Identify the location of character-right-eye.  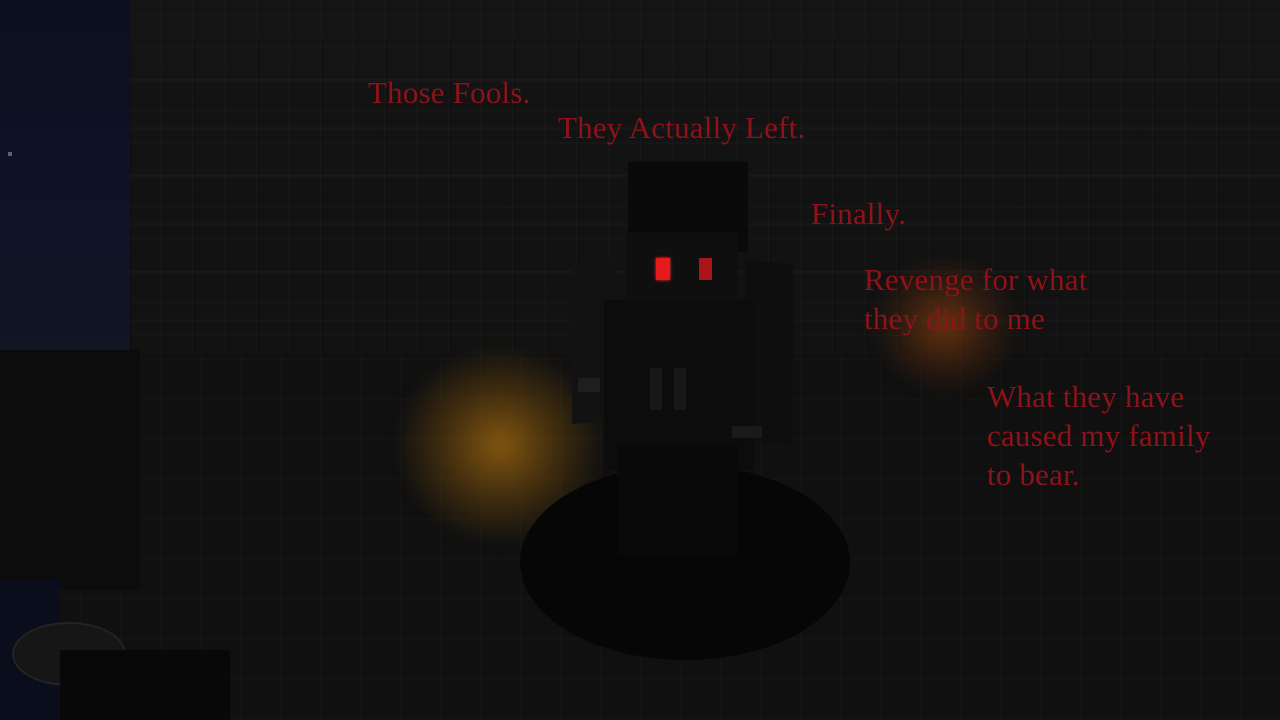
(705, 269).